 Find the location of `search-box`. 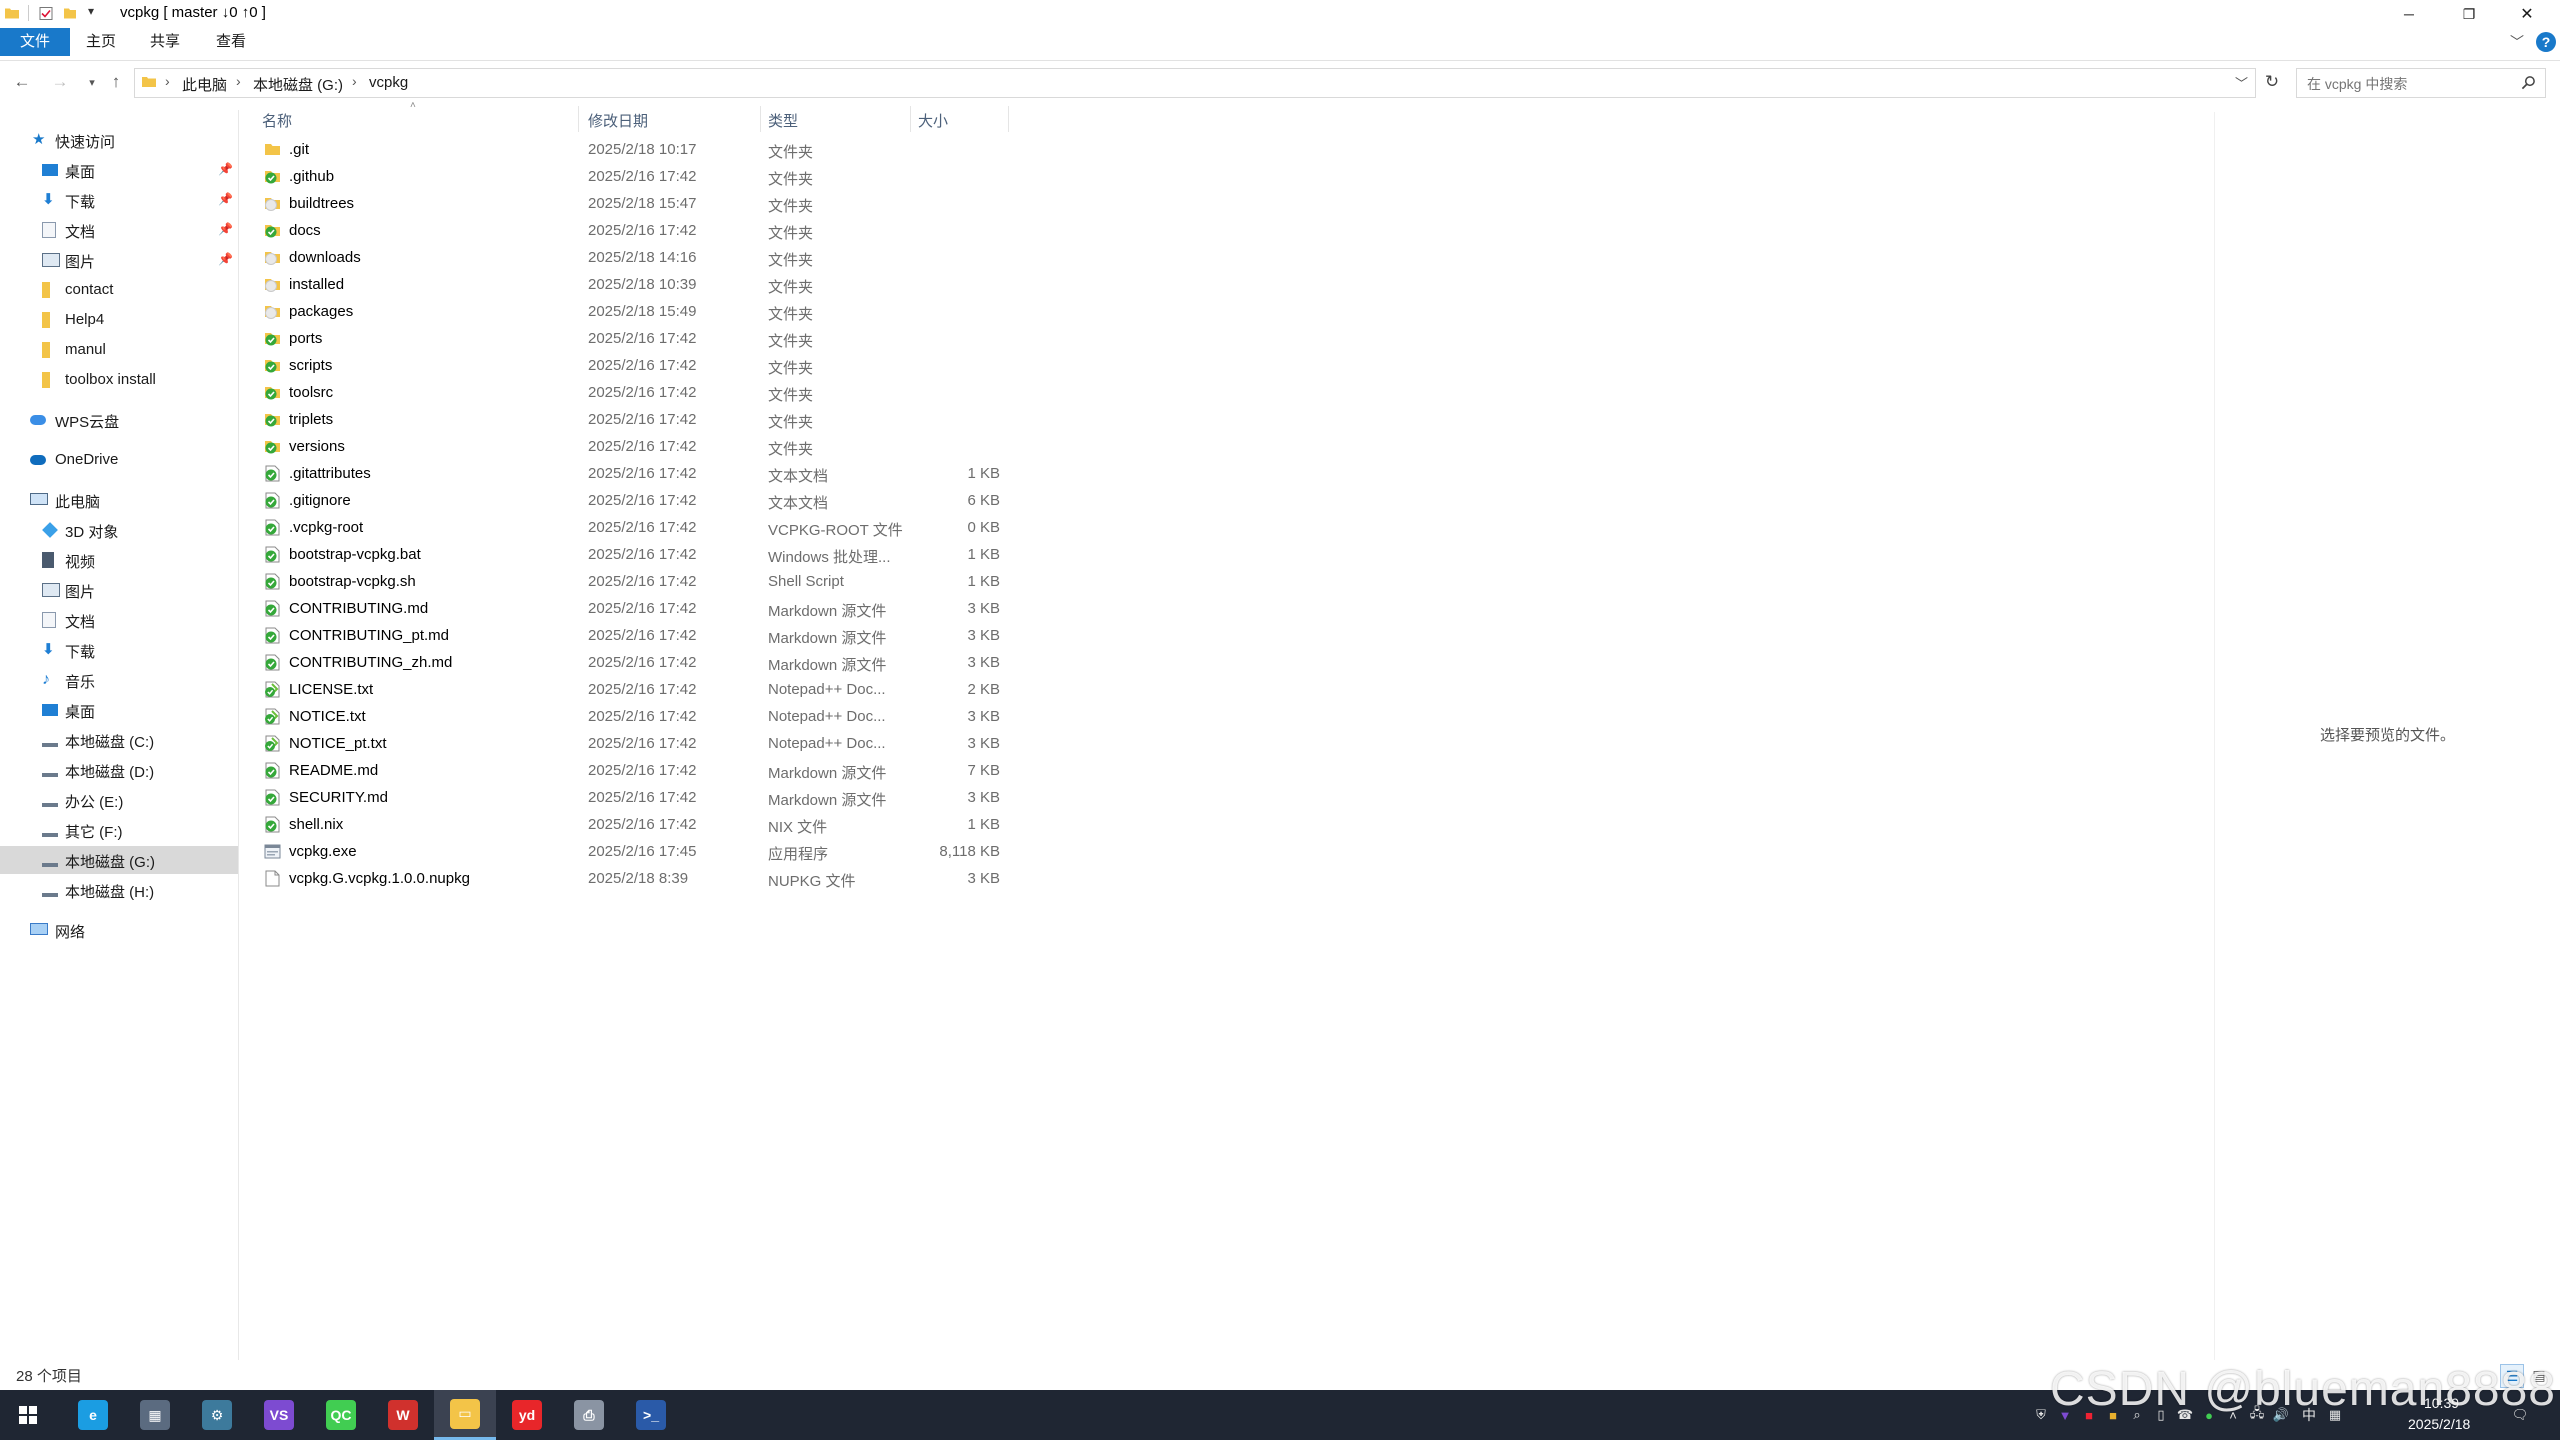

search-box is located at coordinates (2421, 83).